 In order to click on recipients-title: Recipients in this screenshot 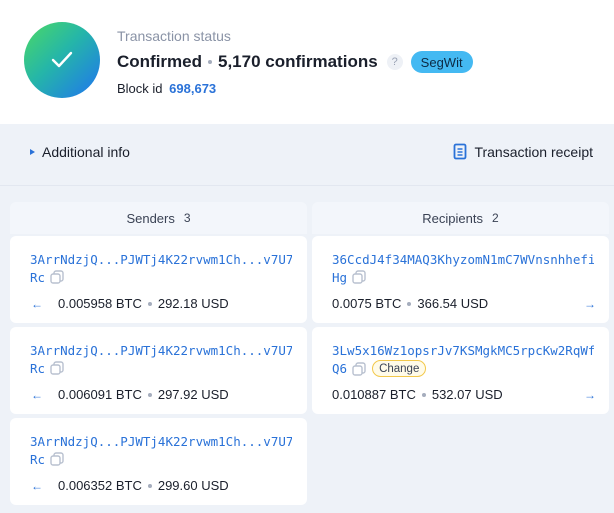, I will do `click(452, 218)`.